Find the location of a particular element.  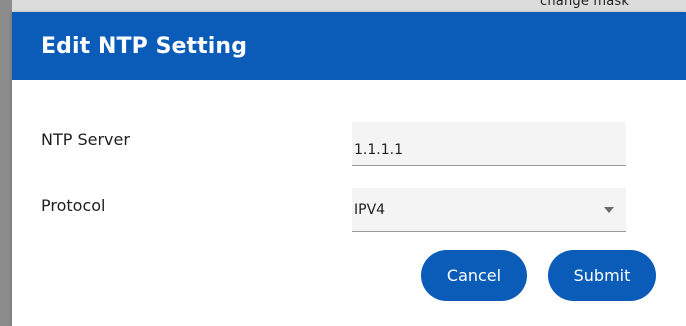

background-partial-text: change mask is located at coordinates (585, 4).